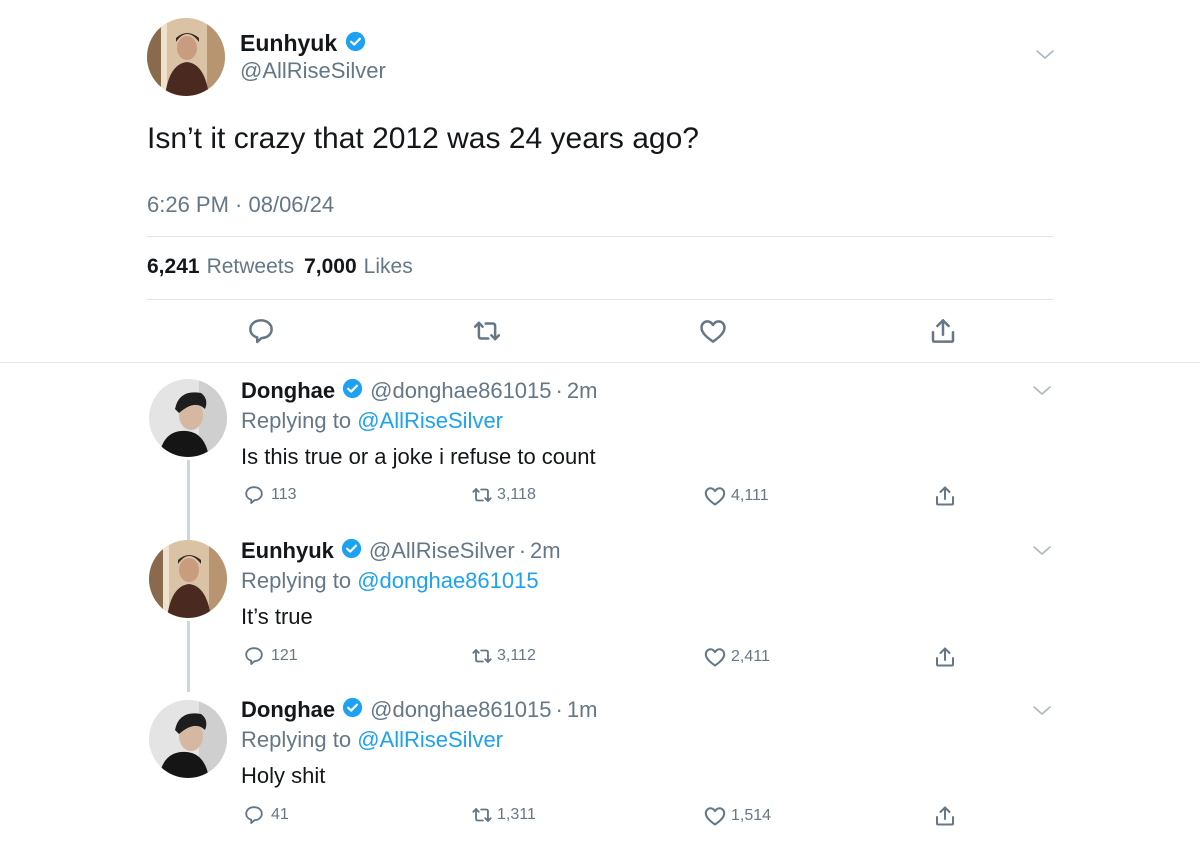 This screenshot has width=1200, height=842. I want to click on retweets-count: 6,241, so click(173, 267).